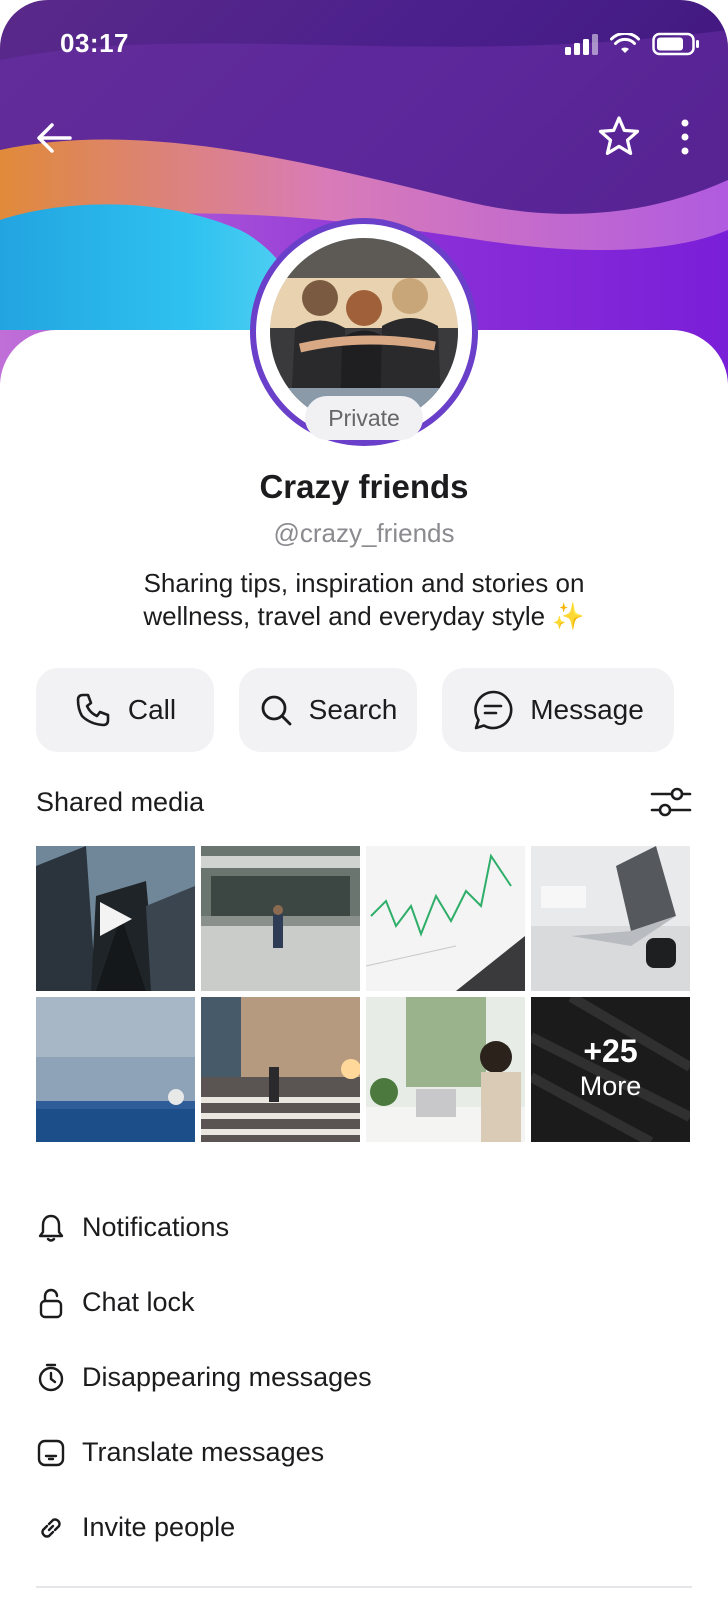 The width and height of the screenshot is (728, 1608). What do you see at coordinates (671, 802) in the screenshot?
I see `filter-icon` at bounding box center [671, 802].